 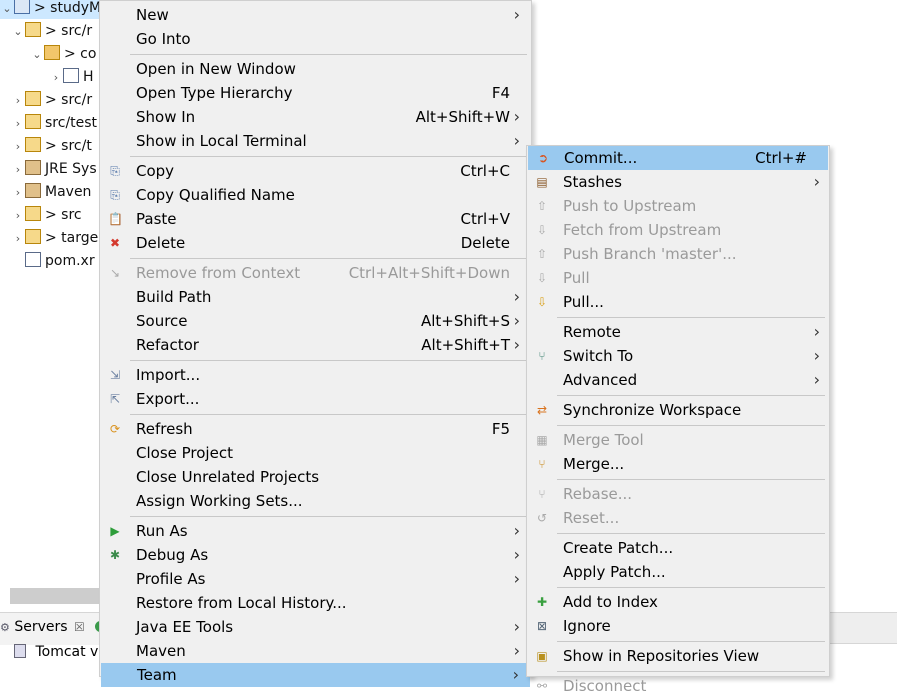 What do you see at coordinates (228, 477) in the screenshot?
I see `menu-item-label: Close Unrelated Projects` at bounding box center [228, 477].